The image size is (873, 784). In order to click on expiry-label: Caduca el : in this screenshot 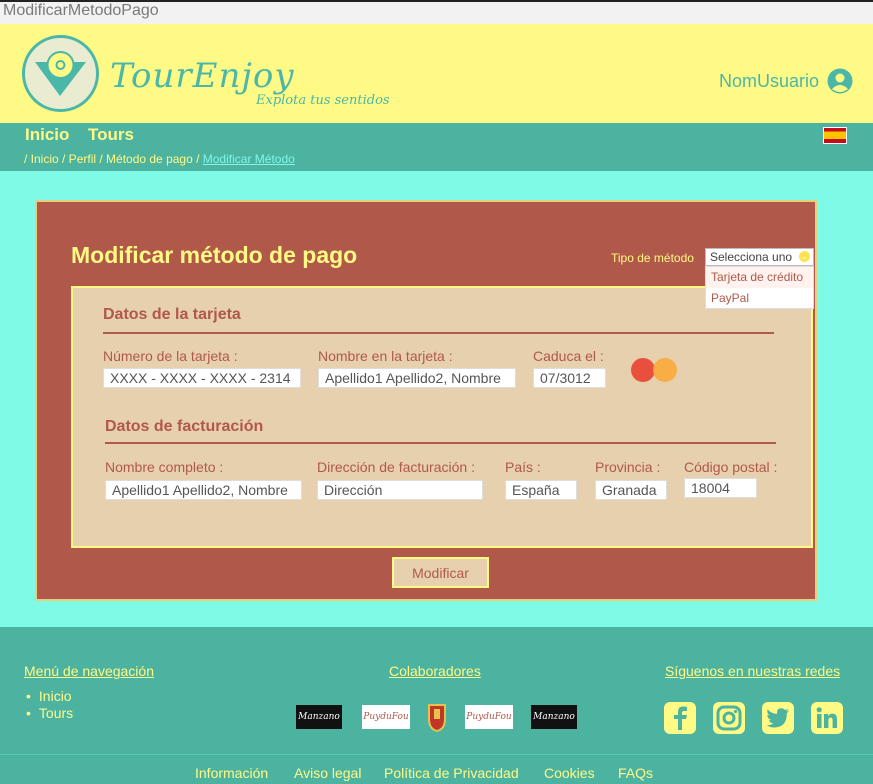, I will do `click(568, 356)`.